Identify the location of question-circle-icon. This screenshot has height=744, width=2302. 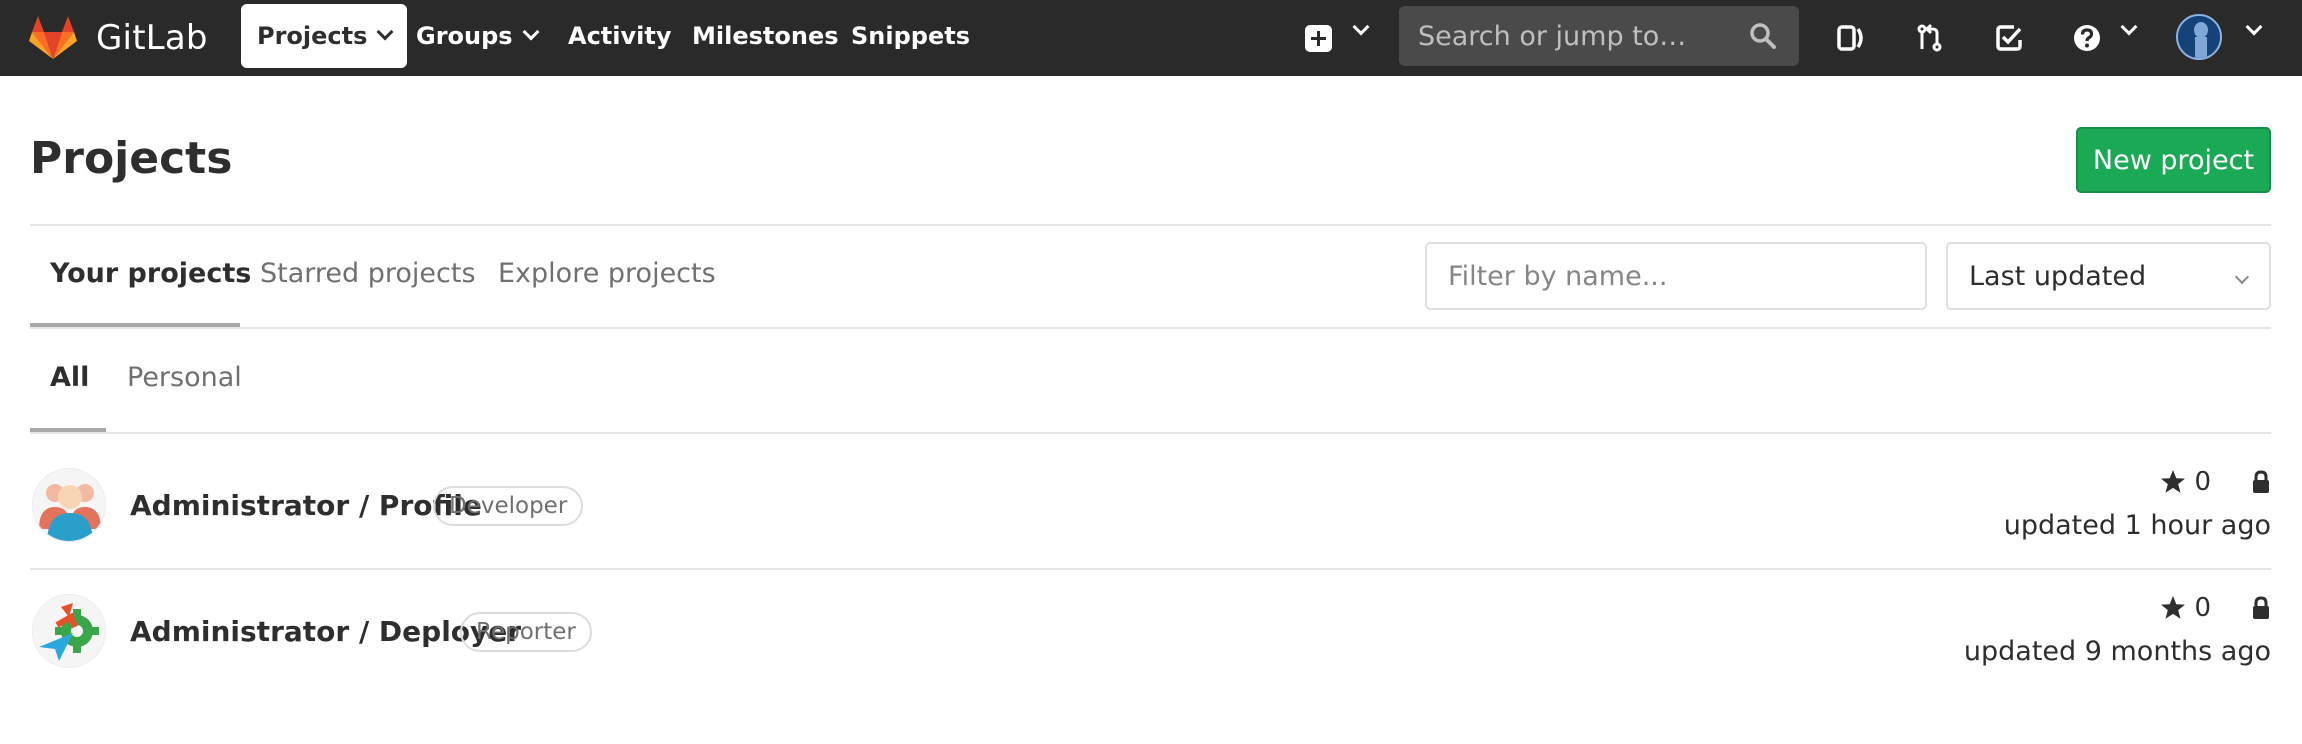
(2087, 38).